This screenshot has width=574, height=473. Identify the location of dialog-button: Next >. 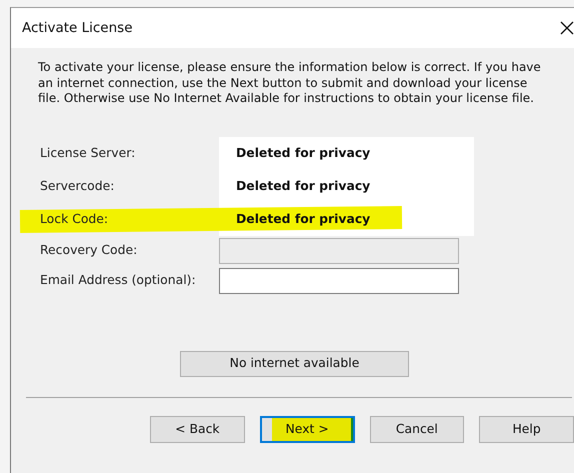
(307, 429).